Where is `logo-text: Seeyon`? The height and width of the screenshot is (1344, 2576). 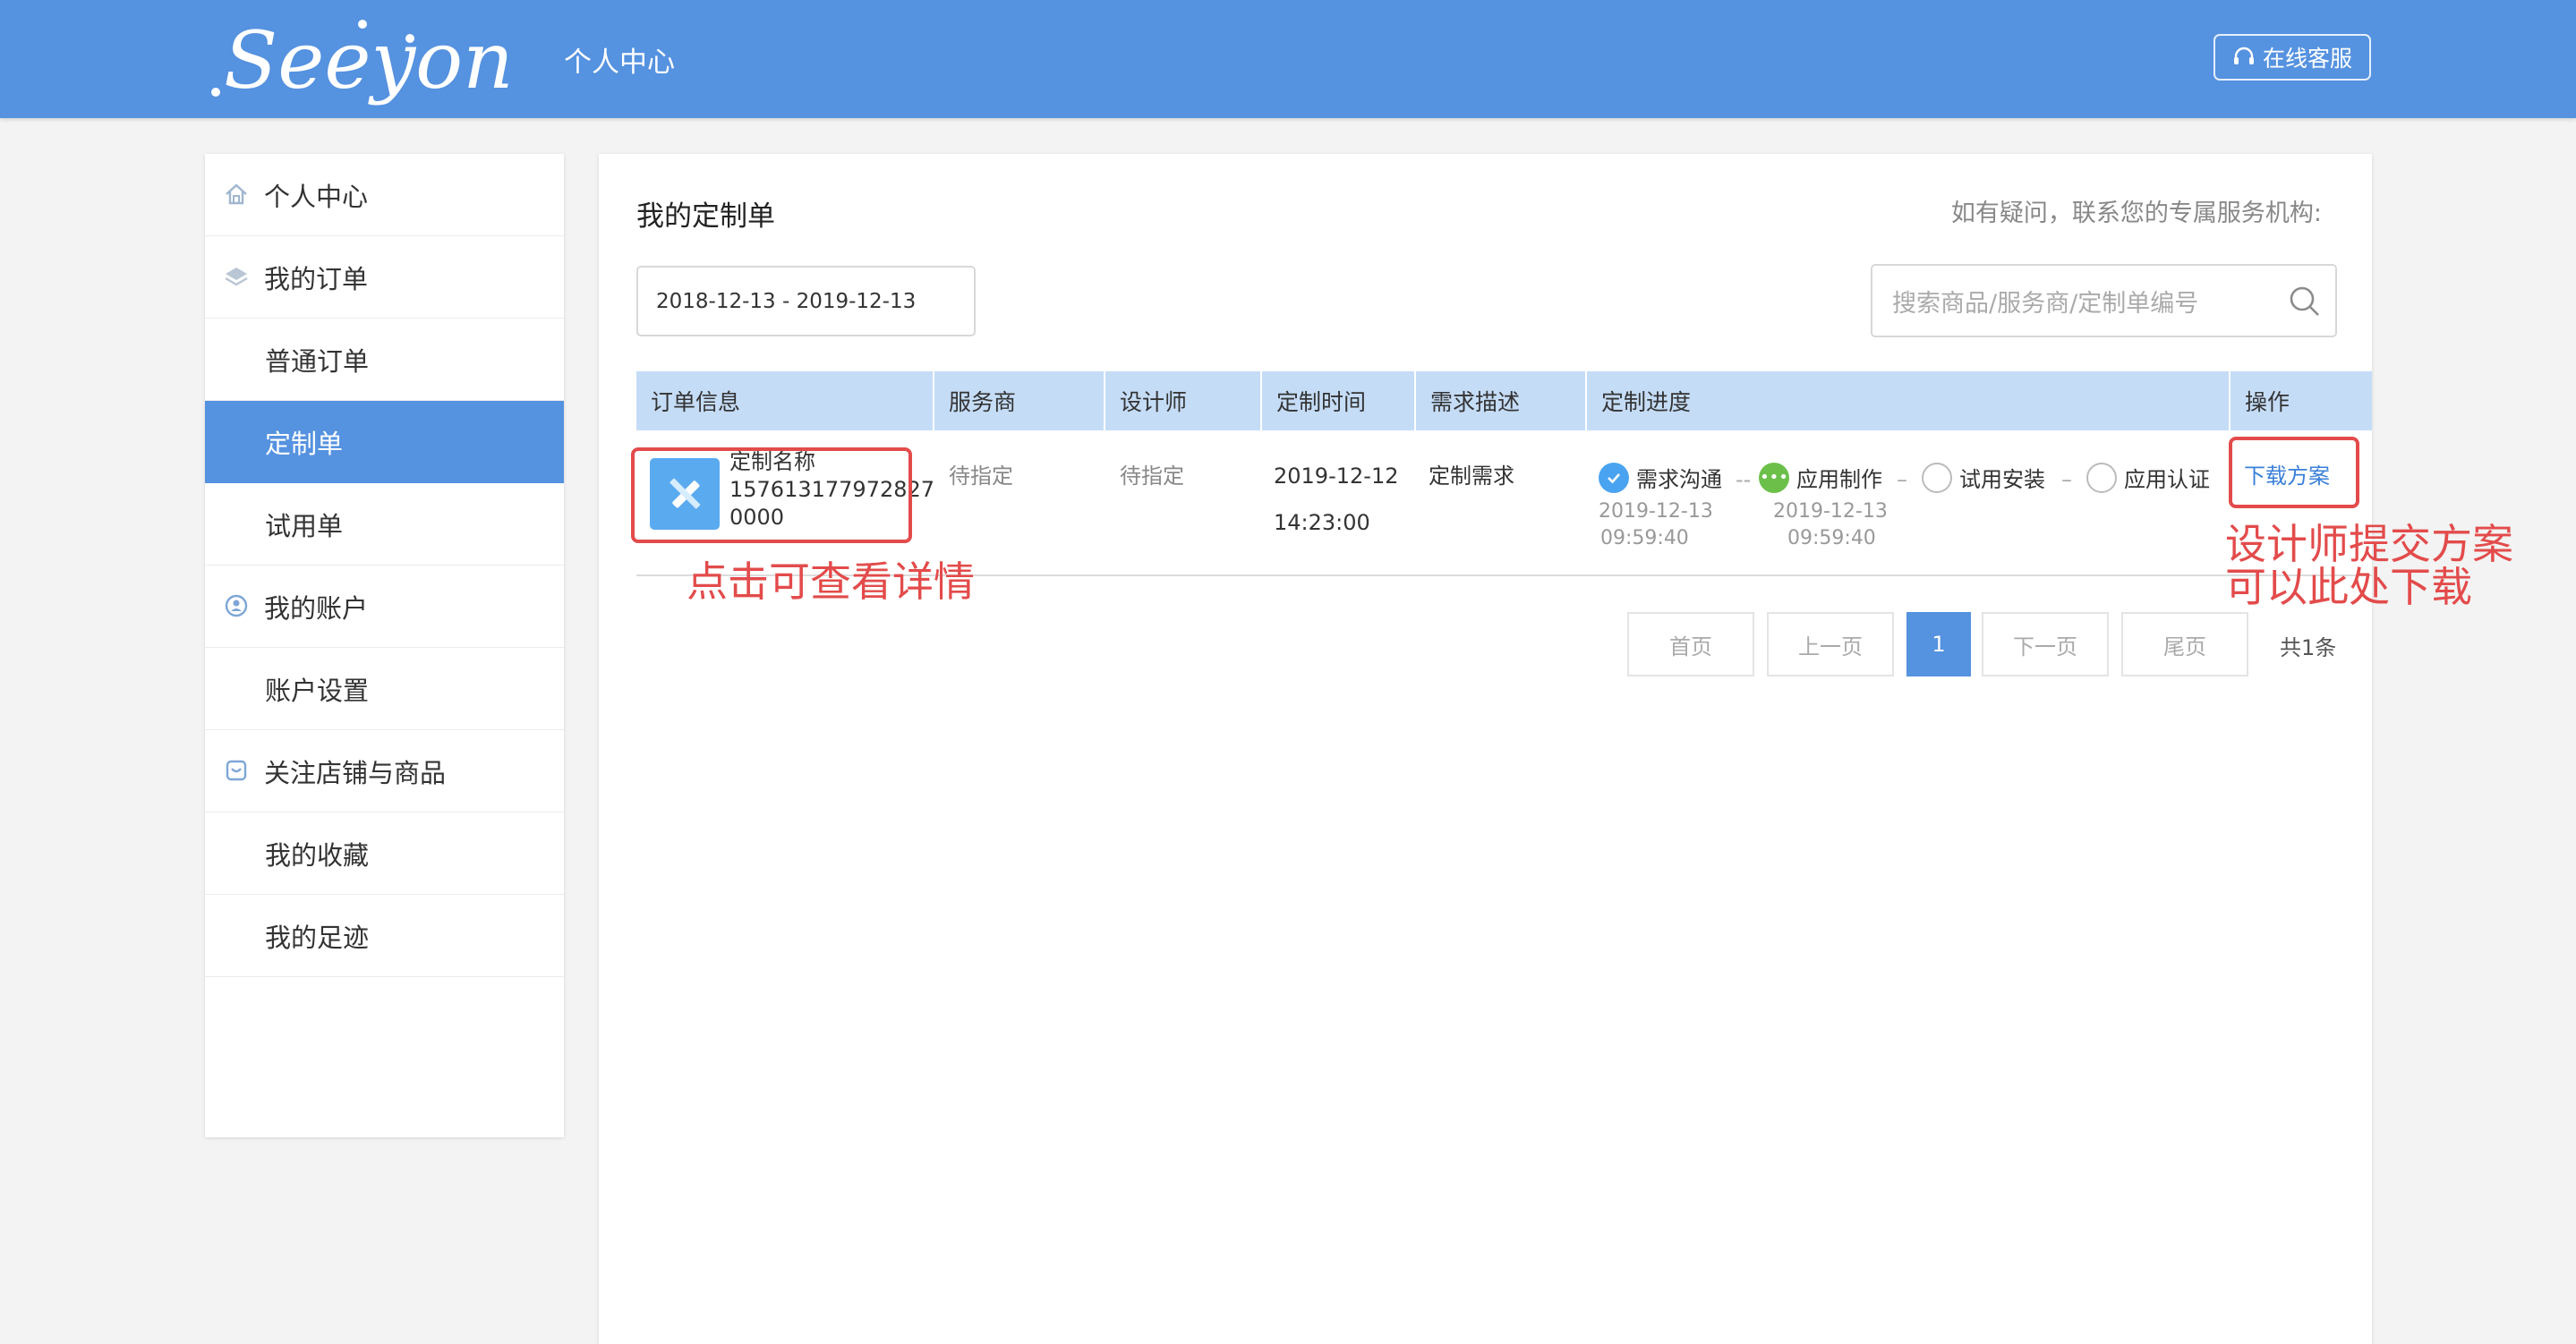
logo-text: Seeyon is located at coordinates (369, 60).